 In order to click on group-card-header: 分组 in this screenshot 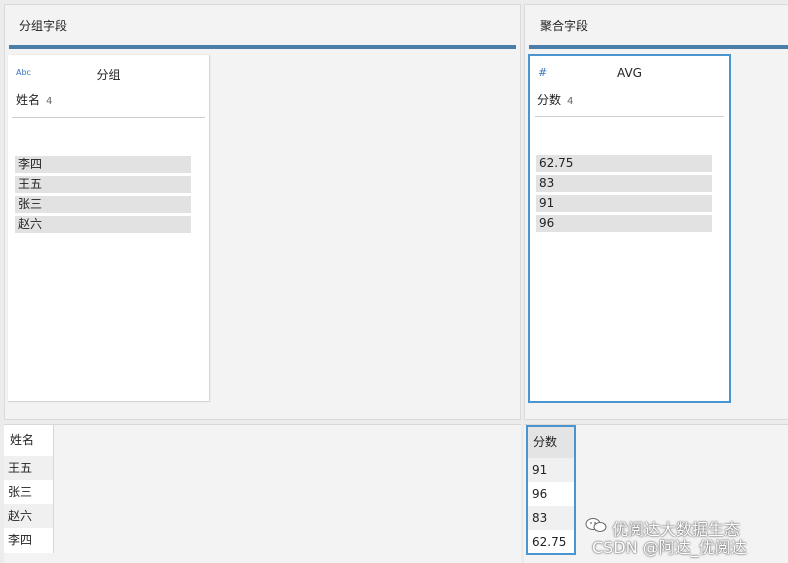, I will do `click(108, 75)`.